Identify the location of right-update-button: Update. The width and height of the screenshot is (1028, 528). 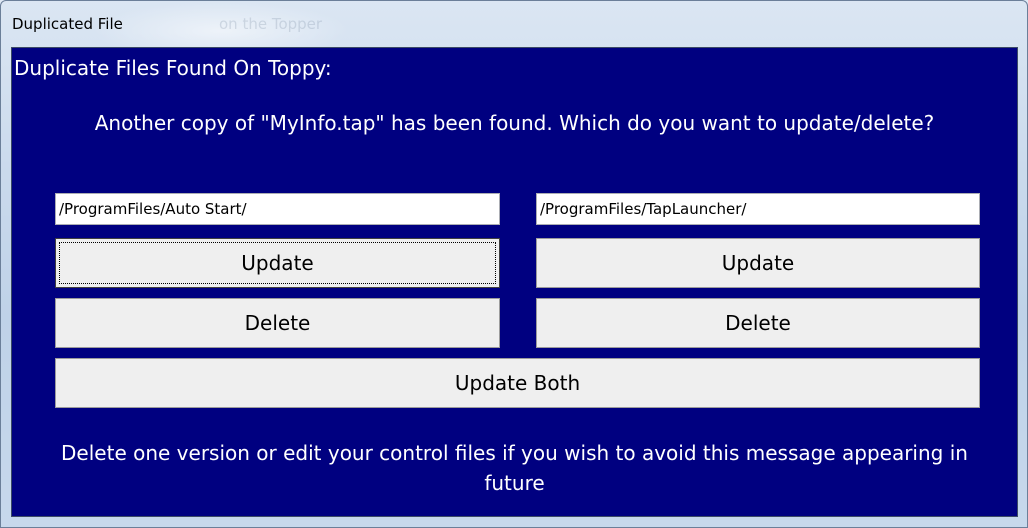
(758, 263).